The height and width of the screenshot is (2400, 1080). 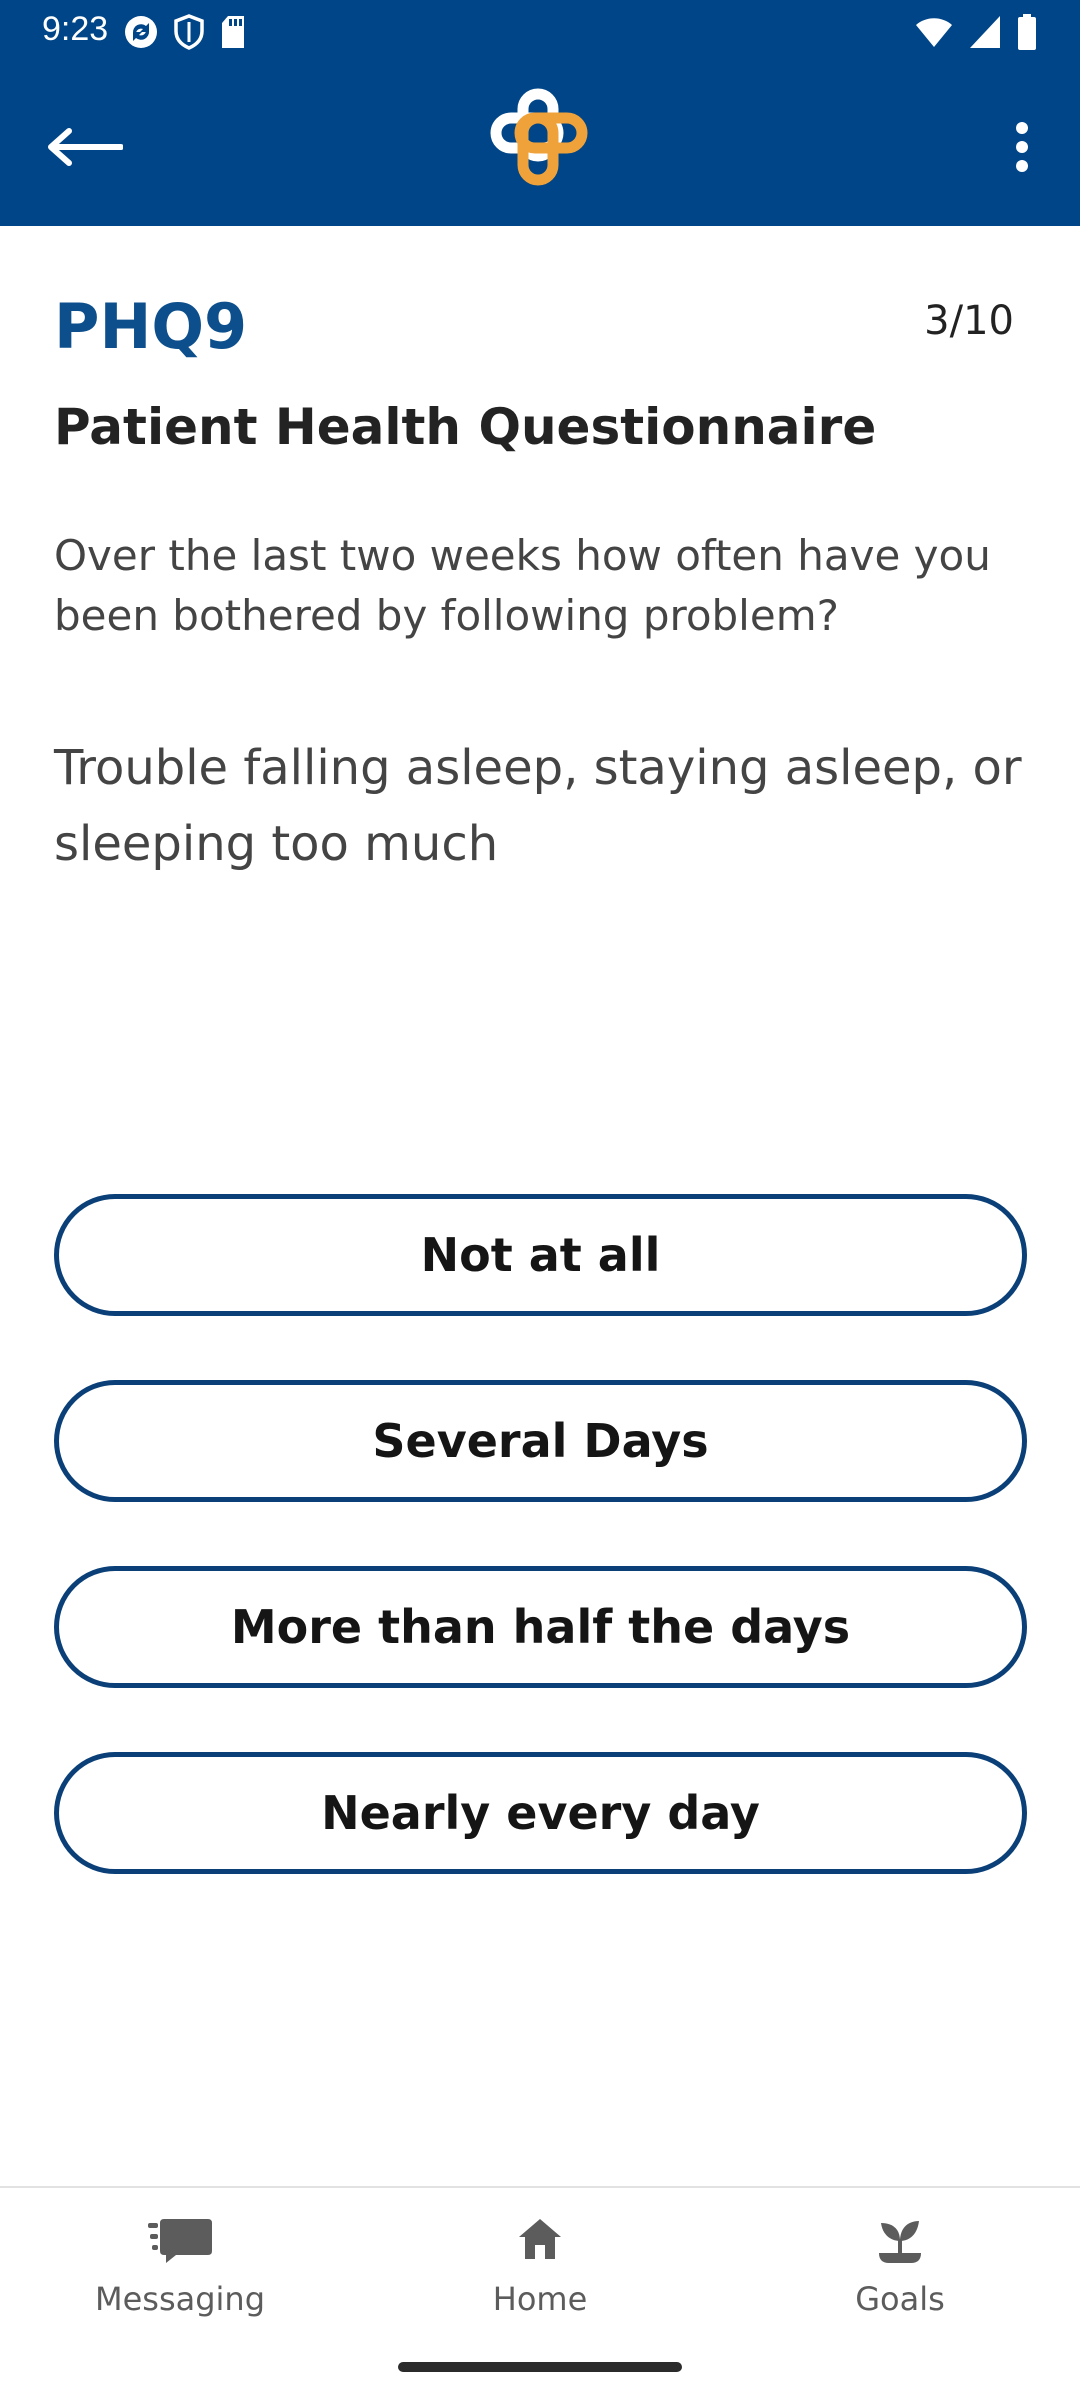 What do you see at coordinates (934, 32) in the screenshot?
I see `wifi-icon` at bounding box center [934, 32].